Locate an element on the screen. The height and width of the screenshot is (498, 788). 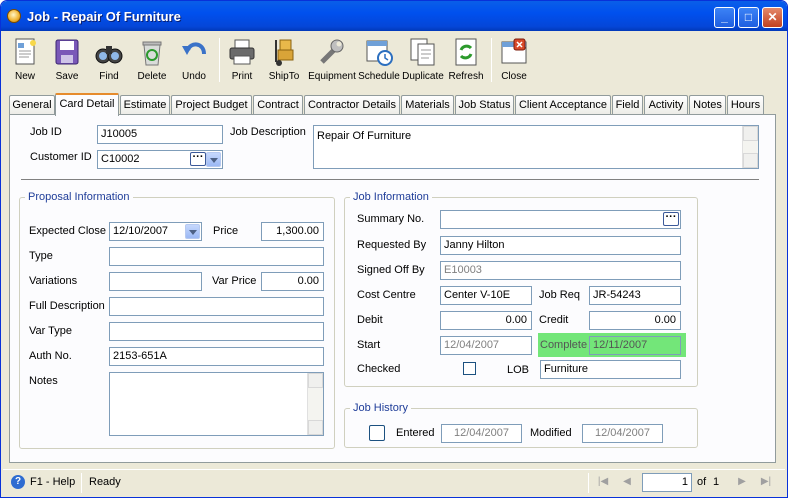
summary-lookup-button: ··· is located at coordinates (671, 219).